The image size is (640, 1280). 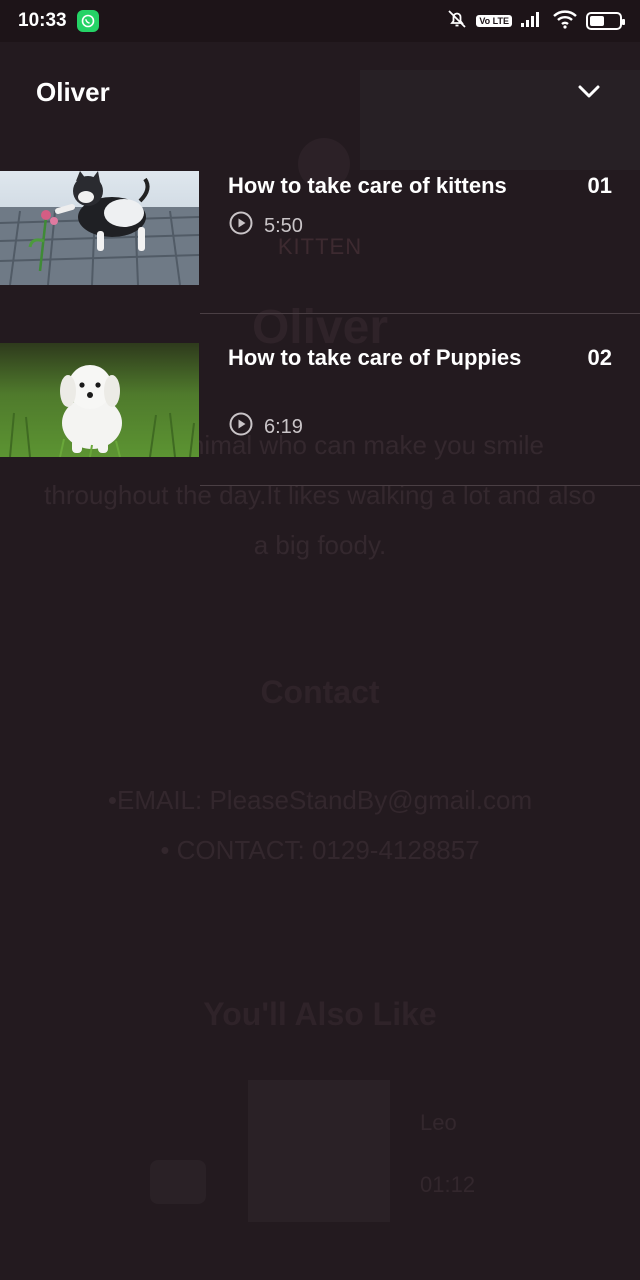 What do you see at coordinates (283, 225) in the screenshot?
I see `duration-text: 5:50` at bounding box center [283, 225].